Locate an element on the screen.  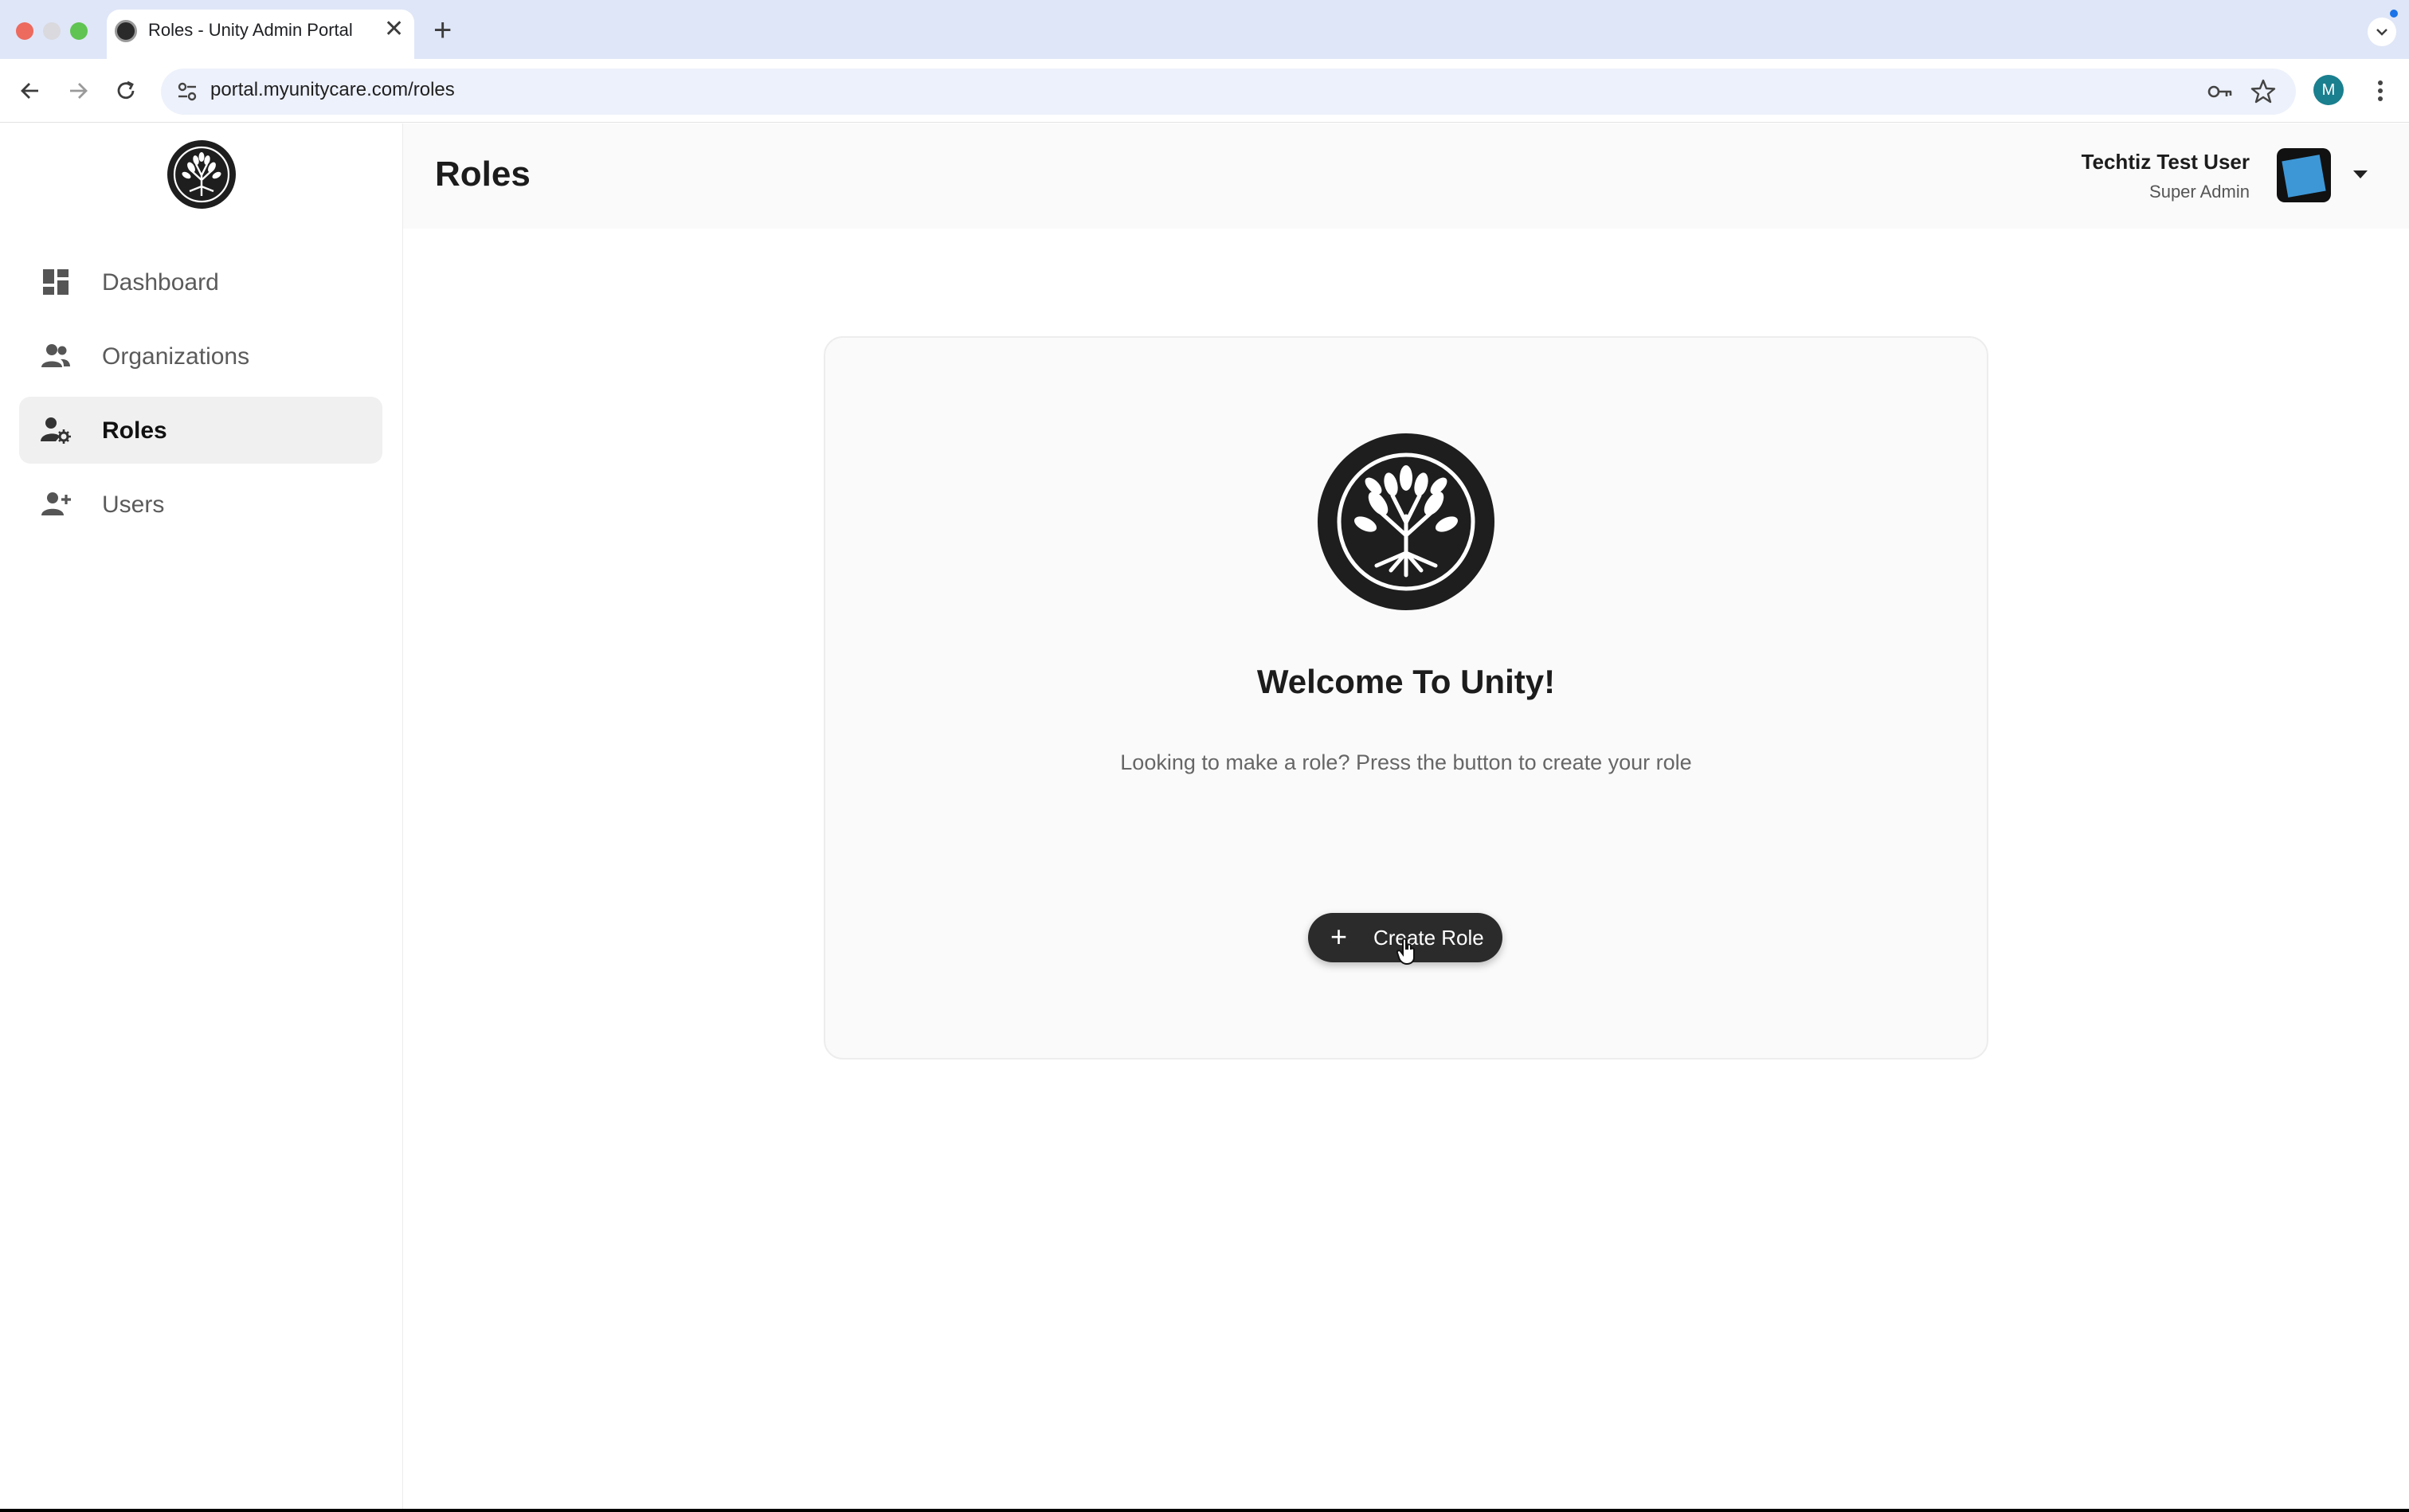
sidebar-item-label: Roles is located at coordinates (134, 431).